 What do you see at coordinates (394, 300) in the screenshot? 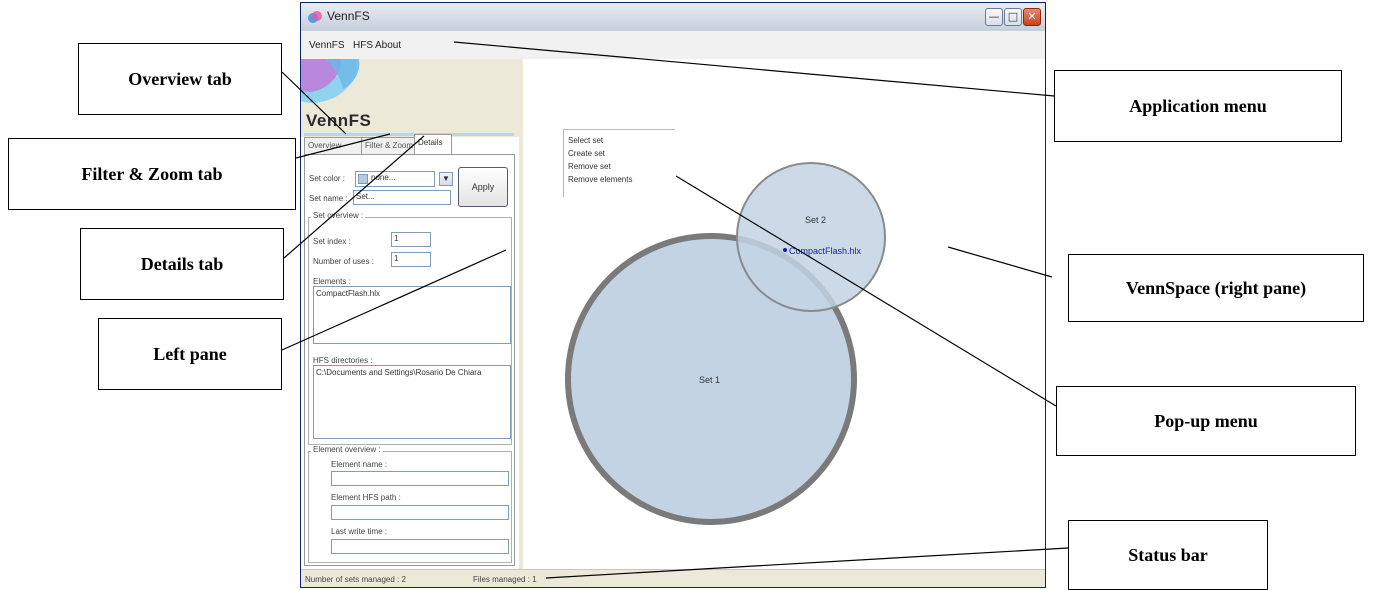
I see `leader-left-pane` at bounding box center [394, 300].